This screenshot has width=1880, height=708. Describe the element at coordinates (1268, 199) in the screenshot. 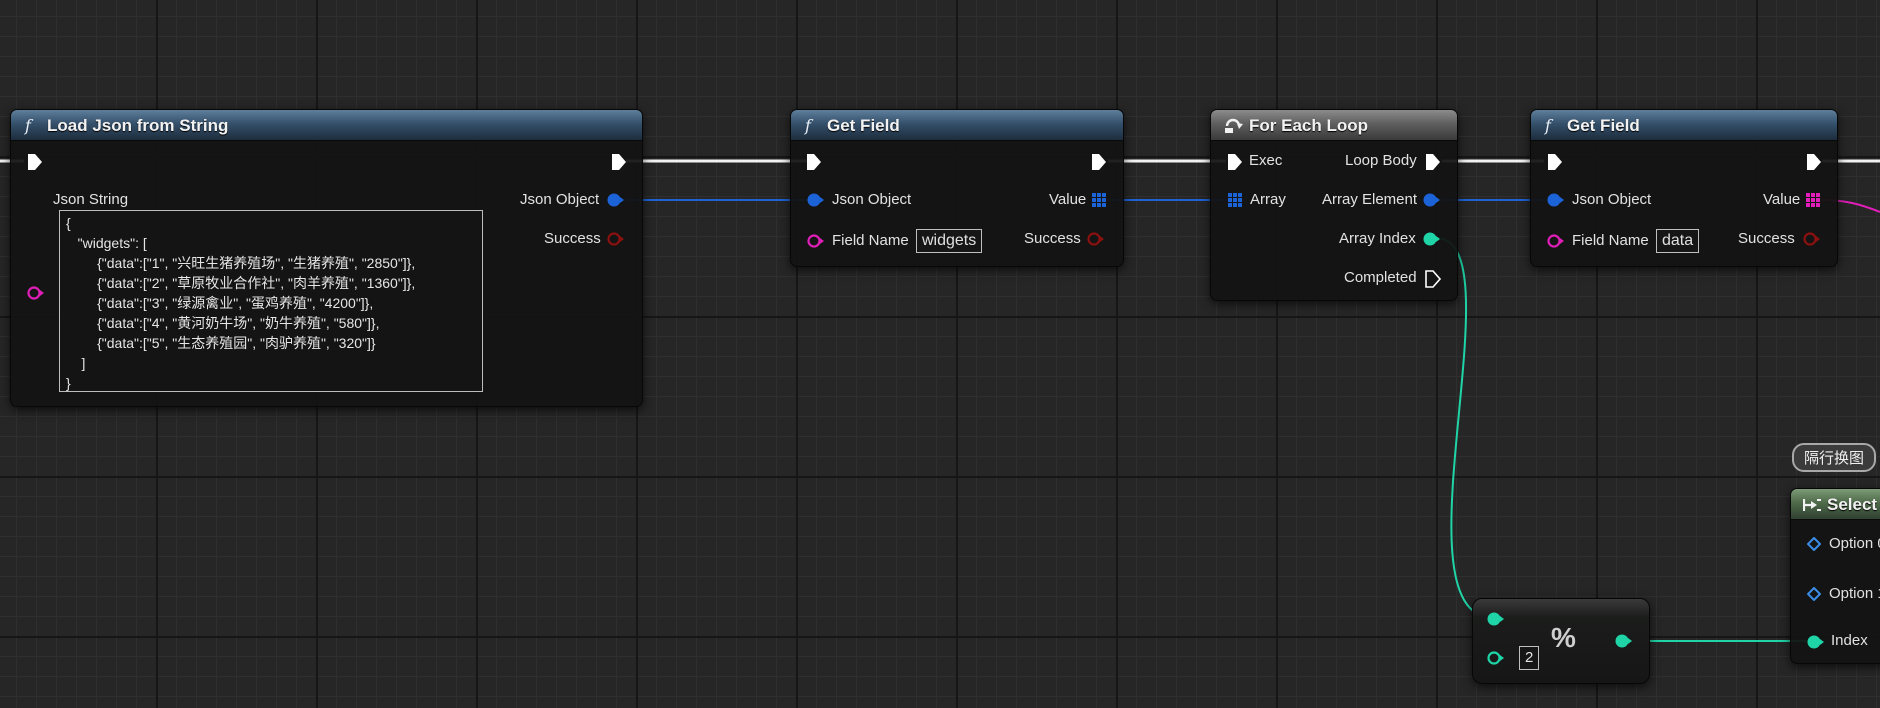

I see `array-label: Array` at that location.